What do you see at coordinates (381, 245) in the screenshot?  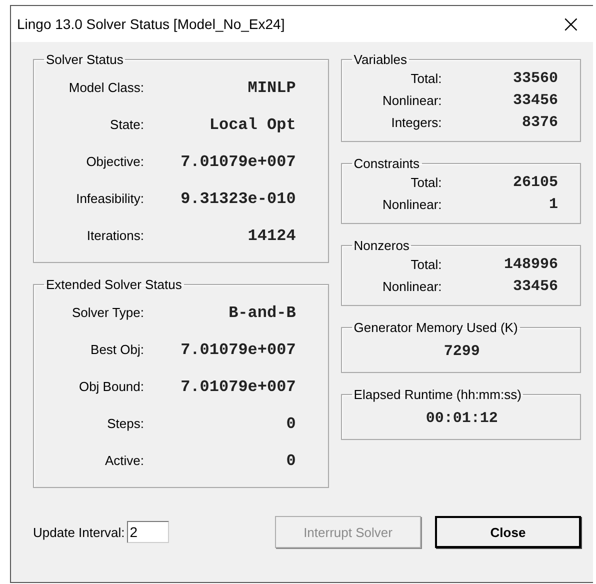 I see `group-title: Nonzeros` at bounding box center [381, 245].